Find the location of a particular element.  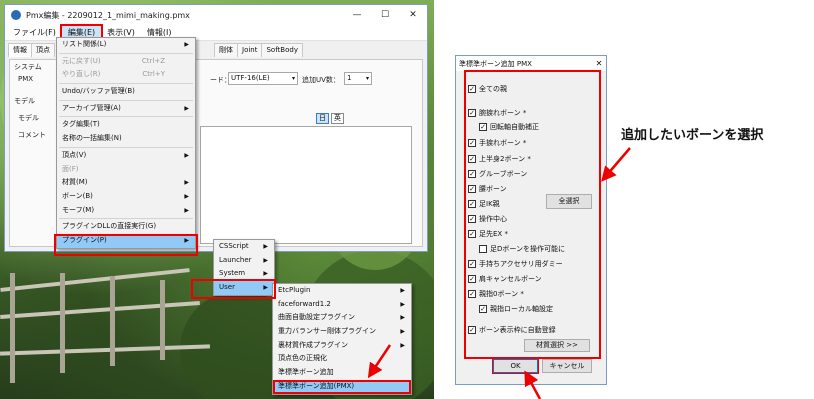

plugin-menu-item-2: System ▶ is located at coordinates (244, 274).